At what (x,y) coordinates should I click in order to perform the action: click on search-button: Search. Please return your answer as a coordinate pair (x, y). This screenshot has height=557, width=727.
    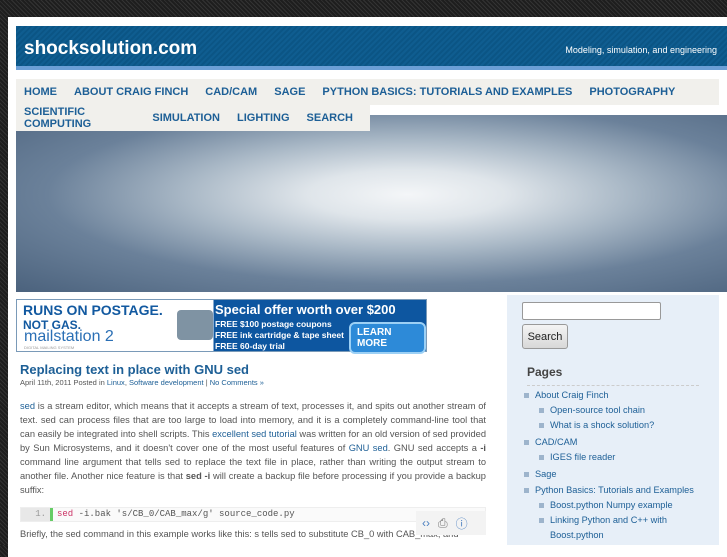
    Looking at the image, I should click on (545, 336).